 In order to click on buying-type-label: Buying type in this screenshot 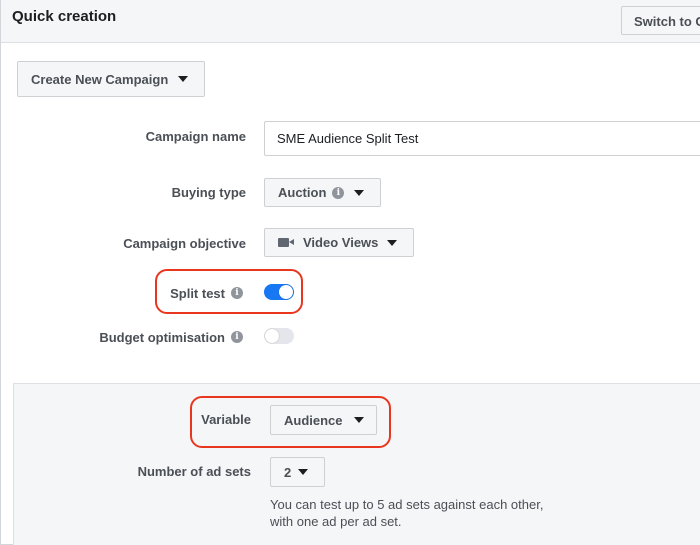, I will do `click(208, 192)`.